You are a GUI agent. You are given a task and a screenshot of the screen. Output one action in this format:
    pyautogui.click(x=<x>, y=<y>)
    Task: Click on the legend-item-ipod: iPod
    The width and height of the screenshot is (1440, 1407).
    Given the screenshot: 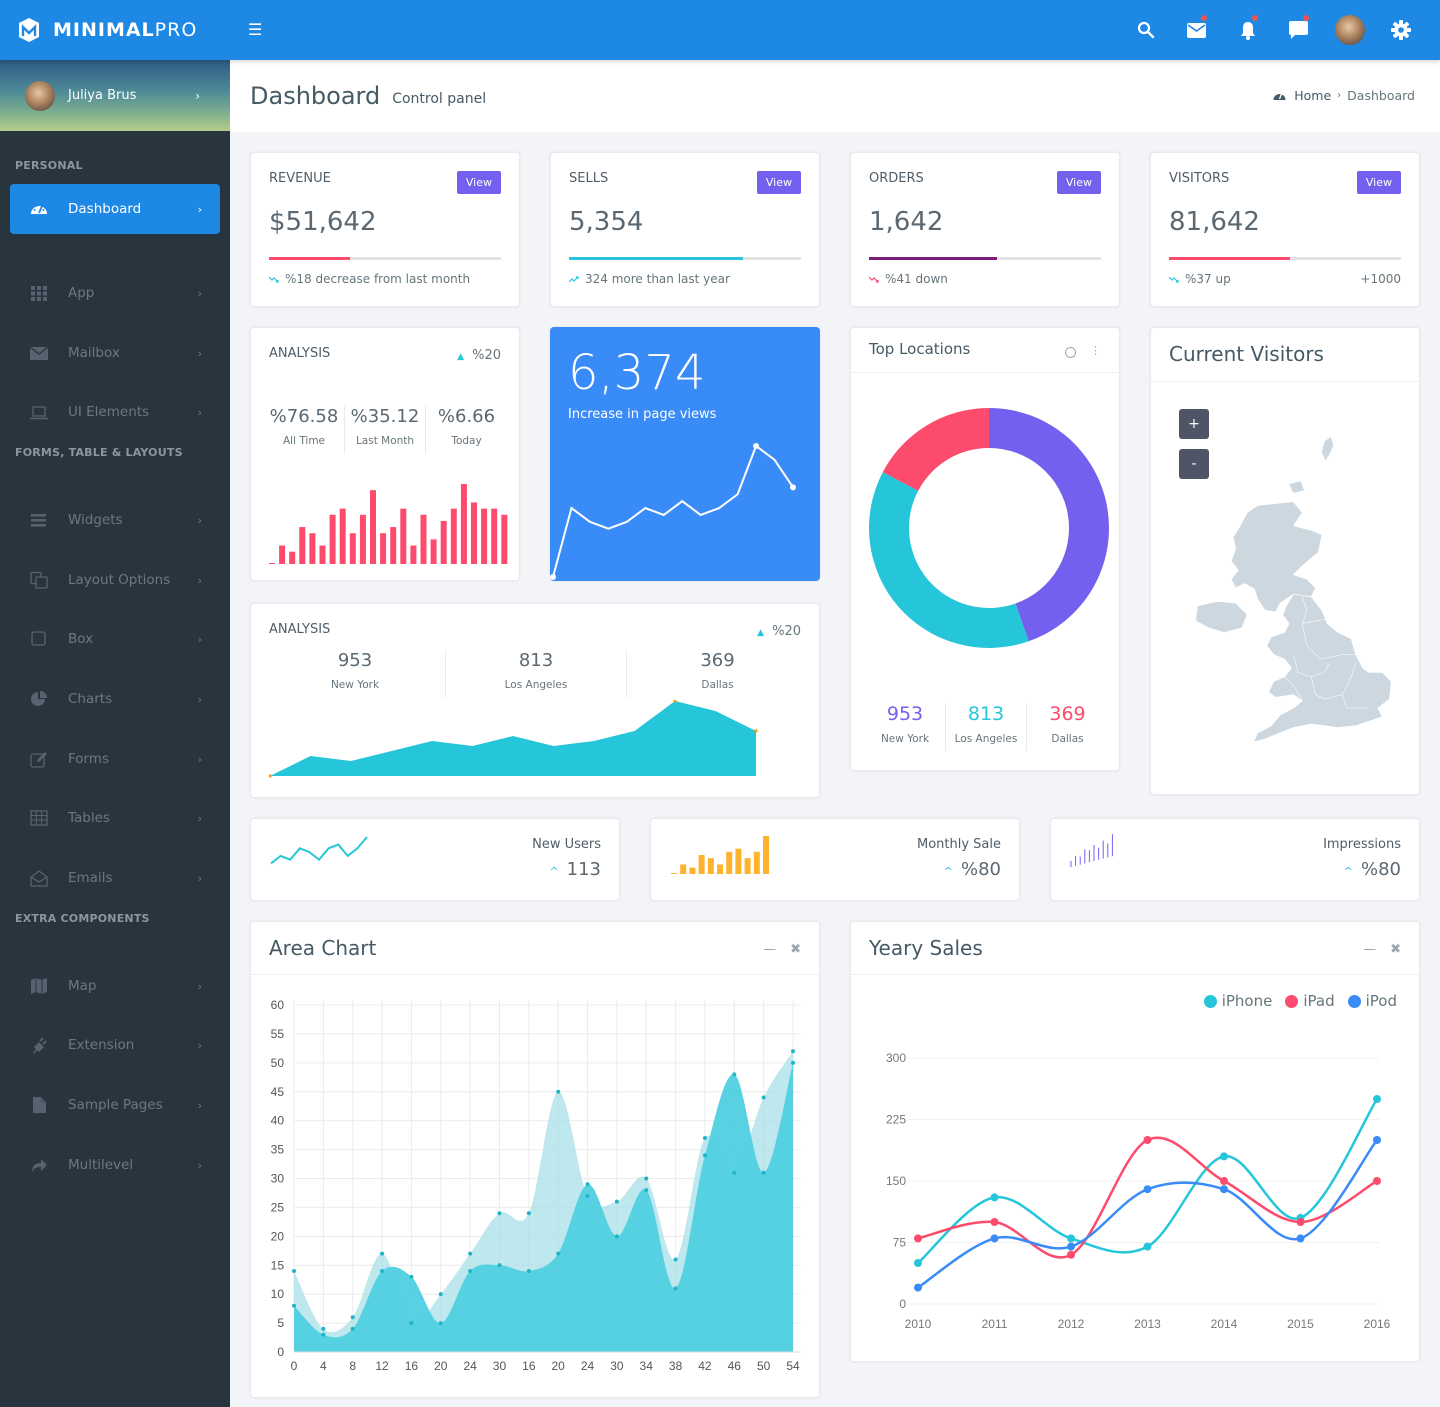 What is the action you would take?
    pyautogui.click(x=1372, y=1001)
    